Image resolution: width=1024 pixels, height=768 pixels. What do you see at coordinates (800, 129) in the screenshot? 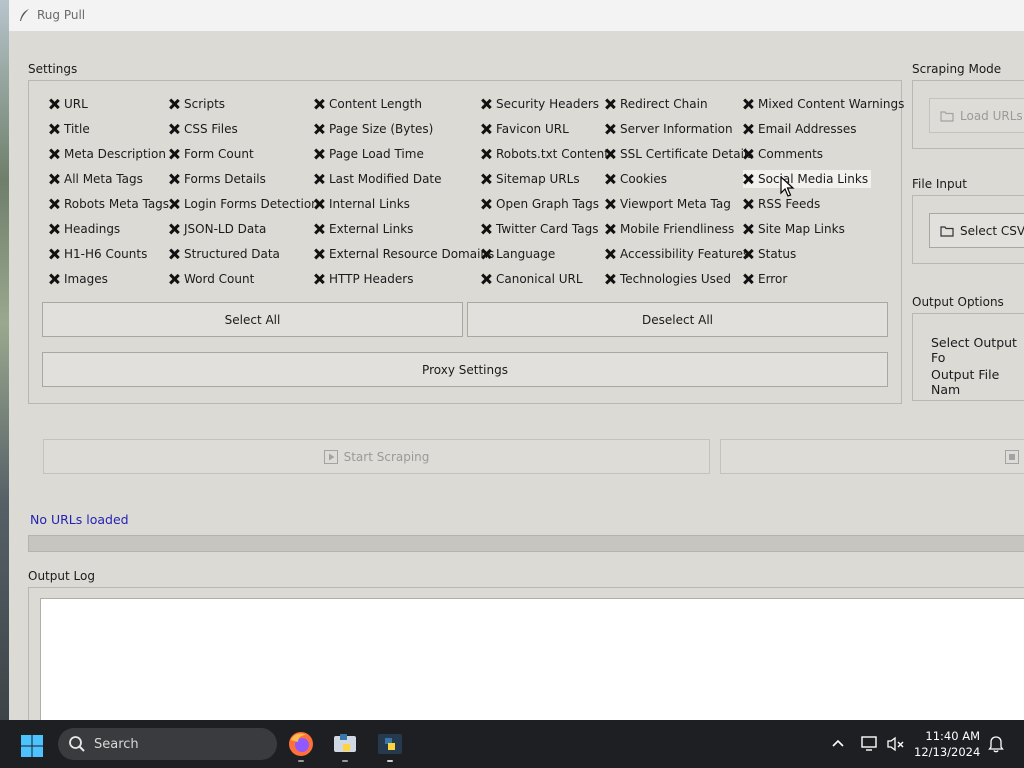
I see `checkbox-email-addresses: Email Addresses` at bounding box center [800, 129].